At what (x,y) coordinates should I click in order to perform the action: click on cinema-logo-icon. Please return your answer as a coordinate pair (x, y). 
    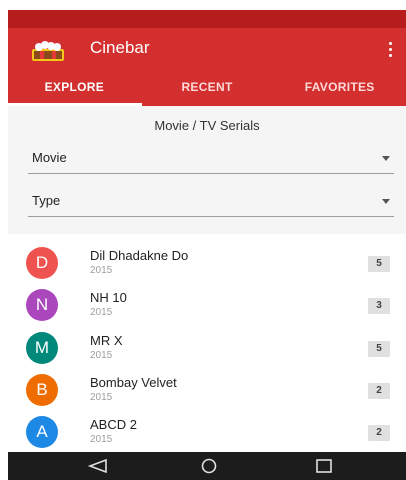
    Looking at the image, I should click on (48, 51).